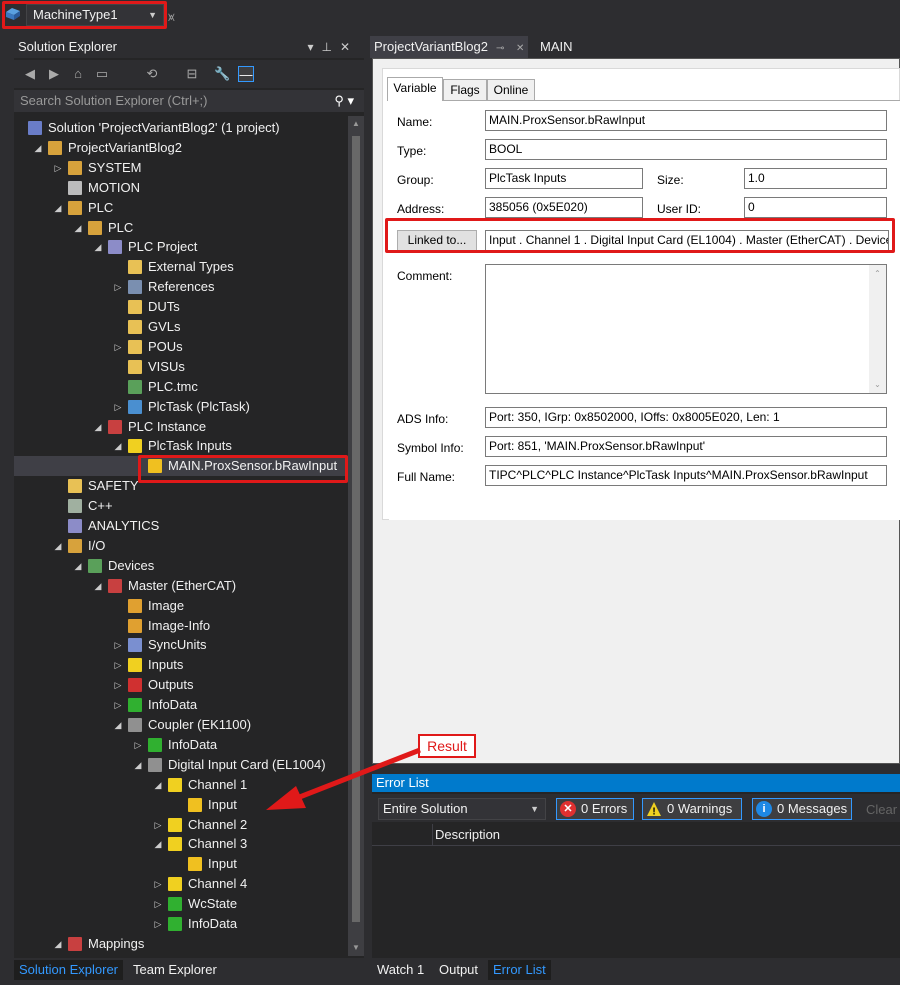  What do you see at coordinates (686, 120) in the screenshot?
I see `name-field: MAIN.ProxSensor.bRawInput` at bounding box center [686, 120].